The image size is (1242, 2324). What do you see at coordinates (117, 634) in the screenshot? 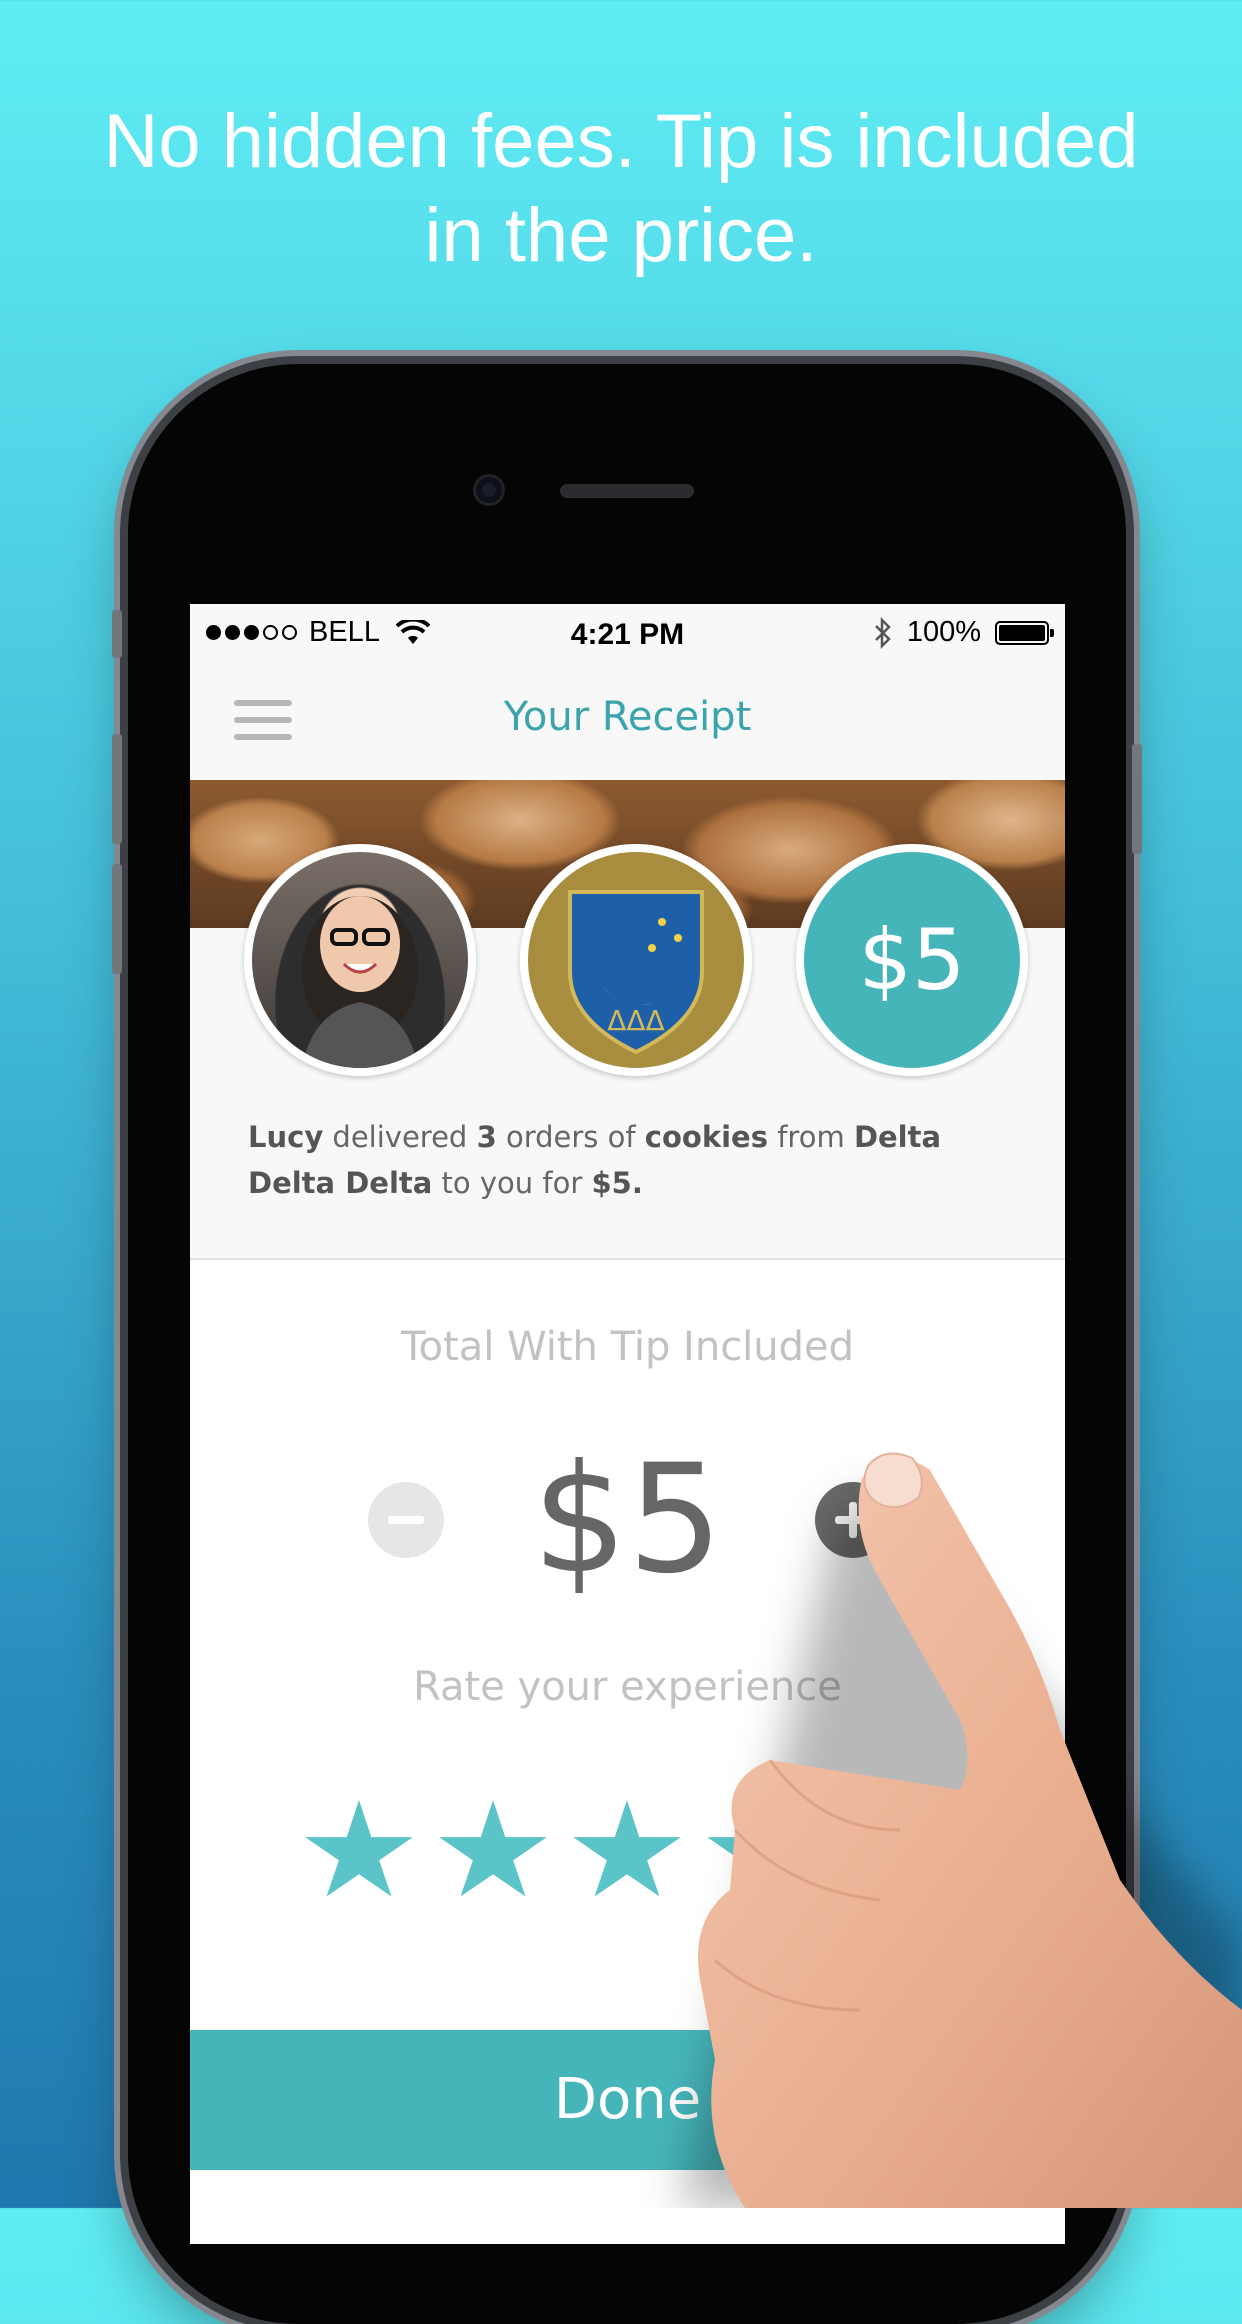
I see `mute-switch` at bounding box center [117, 634].